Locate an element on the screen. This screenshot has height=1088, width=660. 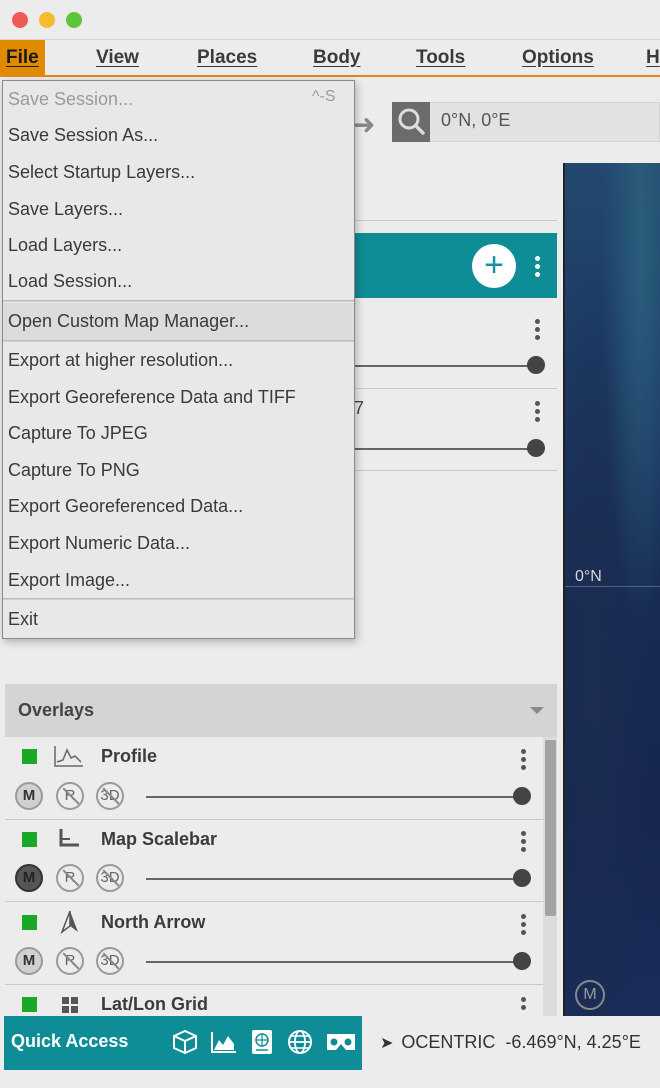
projection-label: OCENTRIC is located at coordinates (448, 1042).